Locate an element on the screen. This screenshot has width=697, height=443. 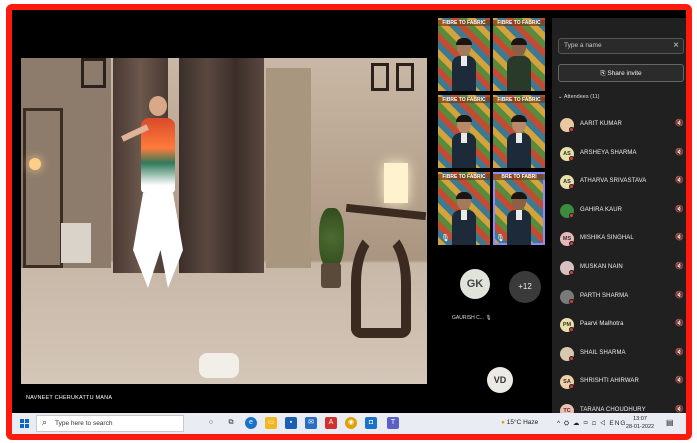
attendee-row: AARIT KUMAR 🔇 is located at coordinates (623, 128).